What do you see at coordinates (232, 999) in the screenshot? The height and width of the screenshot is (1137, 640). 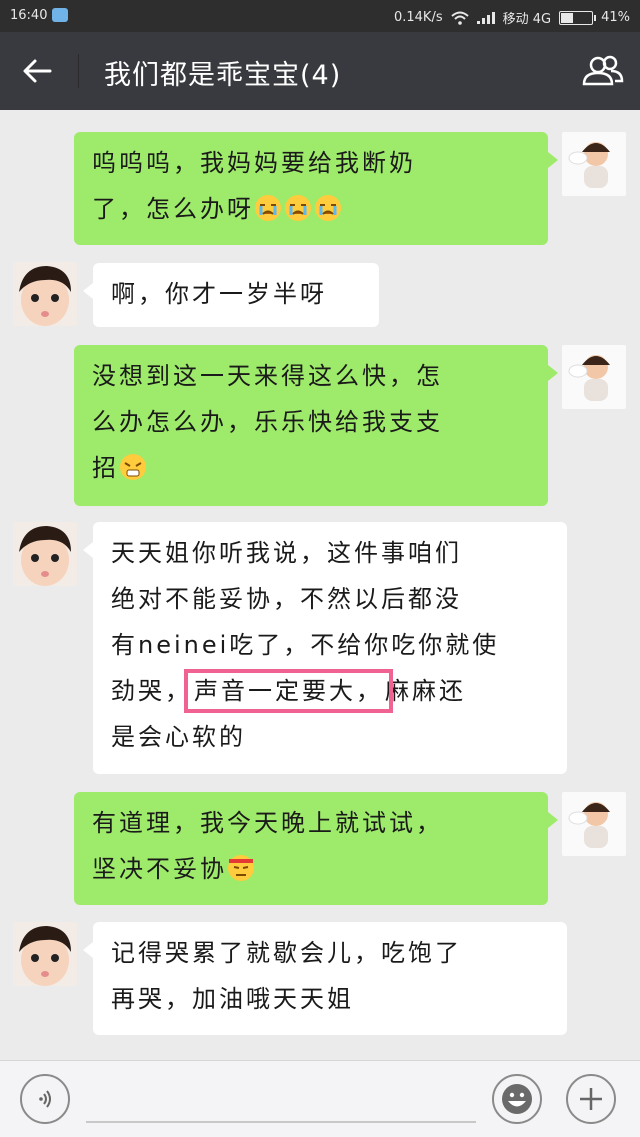 I see `message-line: 再哭，加油哦天天姐` at bounding box center [232, 999].